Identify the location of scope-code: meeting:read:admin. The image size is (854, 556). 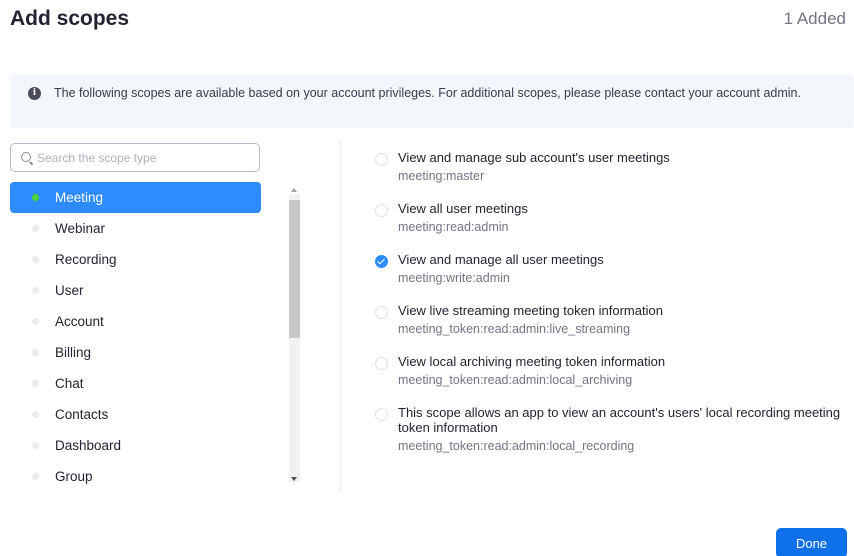
(453, 227).